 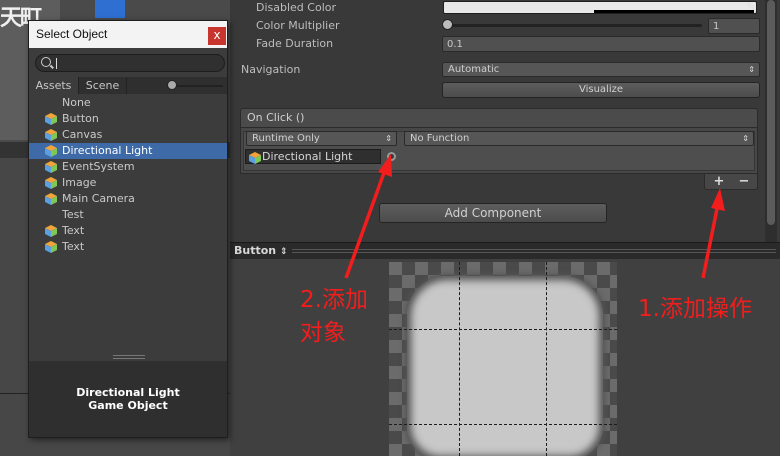 What do you see at coordinates (128, 103) in the screenshot?
I see `object-list-item: None` at bounding box center [128, 103].